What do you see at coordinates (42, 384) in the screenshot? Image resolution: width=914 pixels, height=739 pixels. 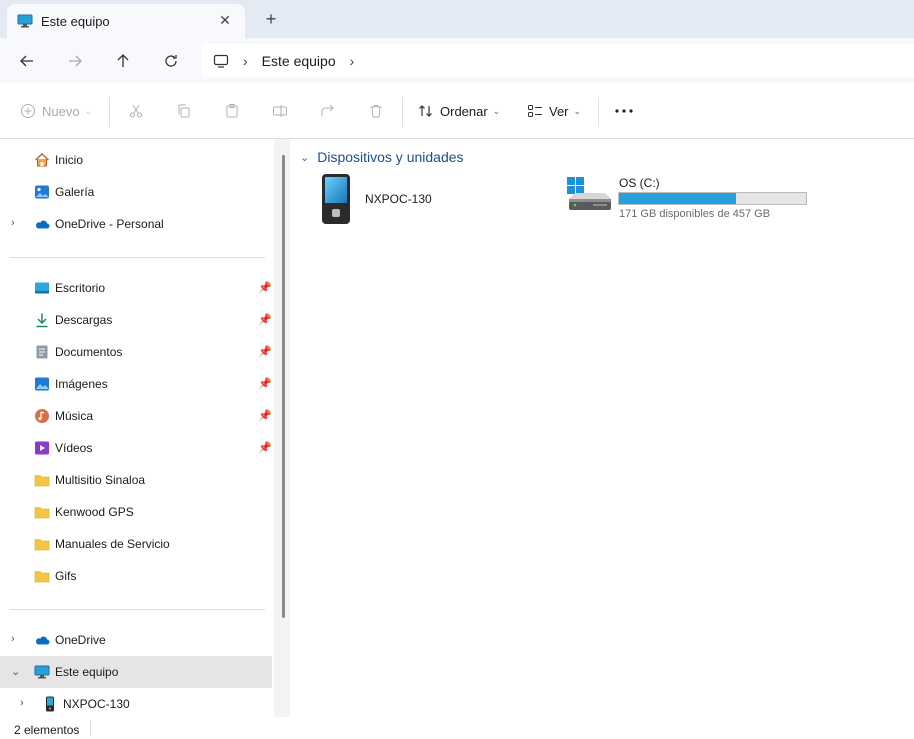 I see `pictures-icon` at bounding box center [42, 384].